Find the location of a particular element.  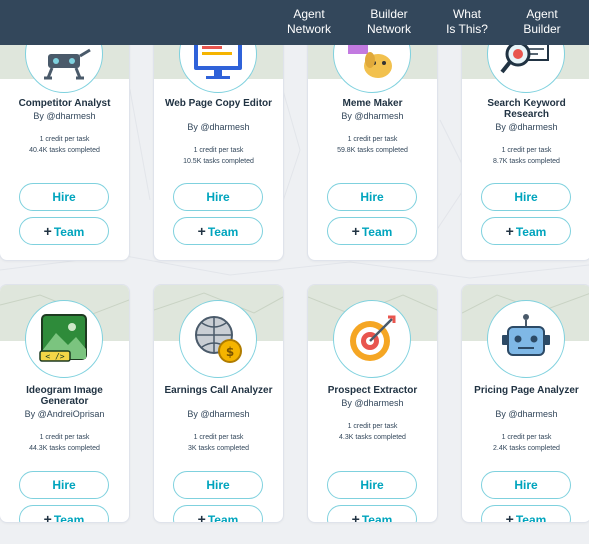

card-title: Meme Maker is located at coordinates (372, 103).